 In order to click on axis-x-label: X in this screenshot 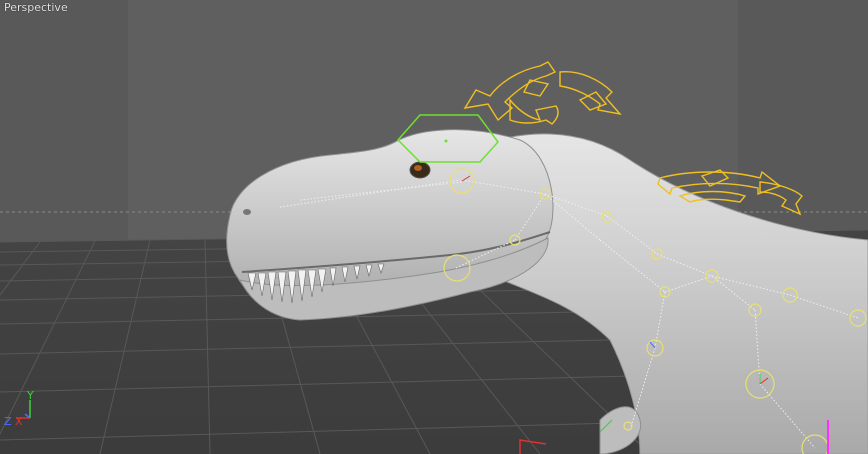, I will do `click(19, 421)`.